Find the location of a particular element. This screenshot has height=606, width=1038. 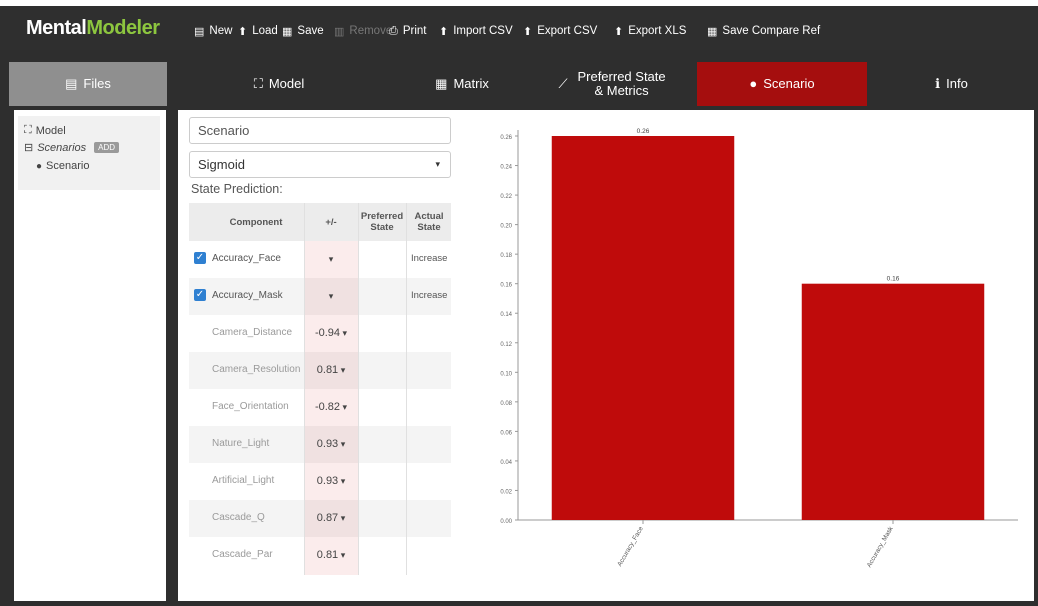

tree-item-model: ⛶ Model is located at coordinates (45, 130).